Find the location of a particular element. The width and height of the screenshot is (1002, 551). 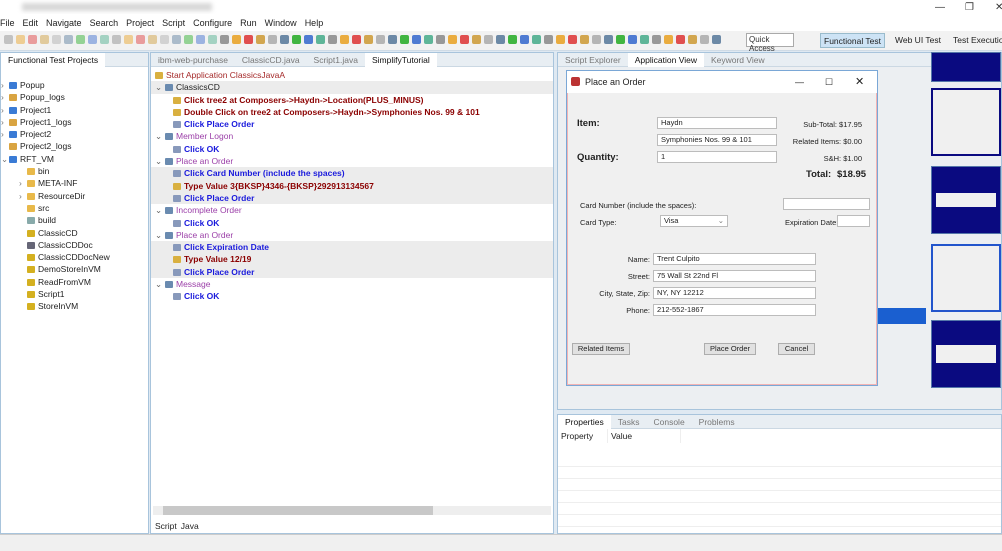

name-field: Trent Culpito is located at coordinates (734, 259).